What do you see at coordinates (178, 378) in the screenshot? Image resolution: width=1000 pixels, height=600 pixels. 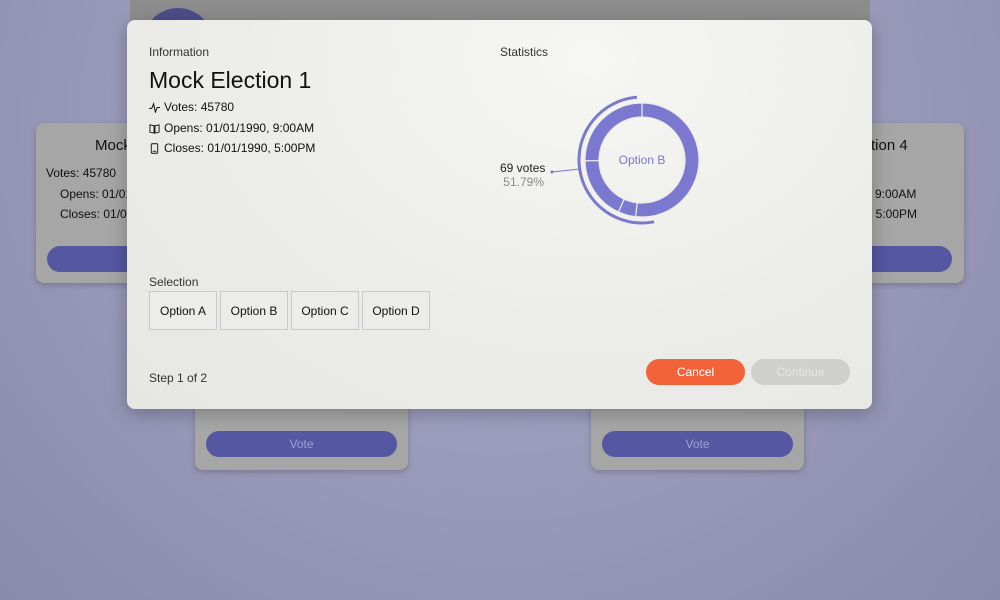 I see `step-indicator: Step 1 of 2` at bounding box center [178, 378].